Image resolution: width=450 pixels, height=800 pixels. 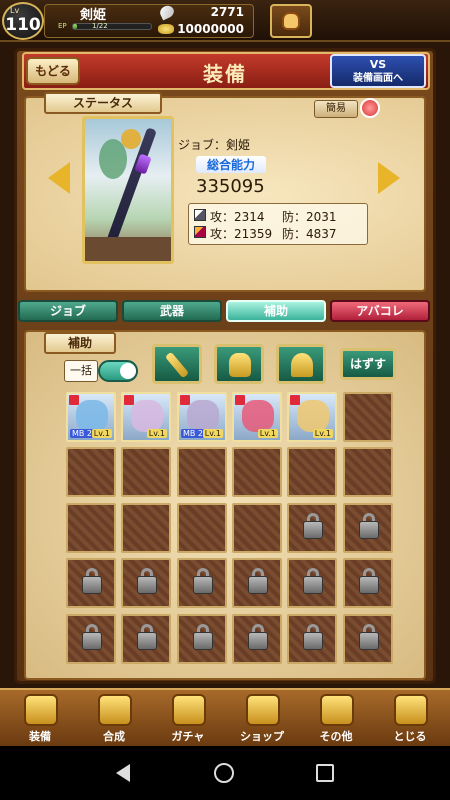 What do you see at coordinates (23, 25) in the screenshot?
I see `level-value: 110` at bounding box center [23, 25].